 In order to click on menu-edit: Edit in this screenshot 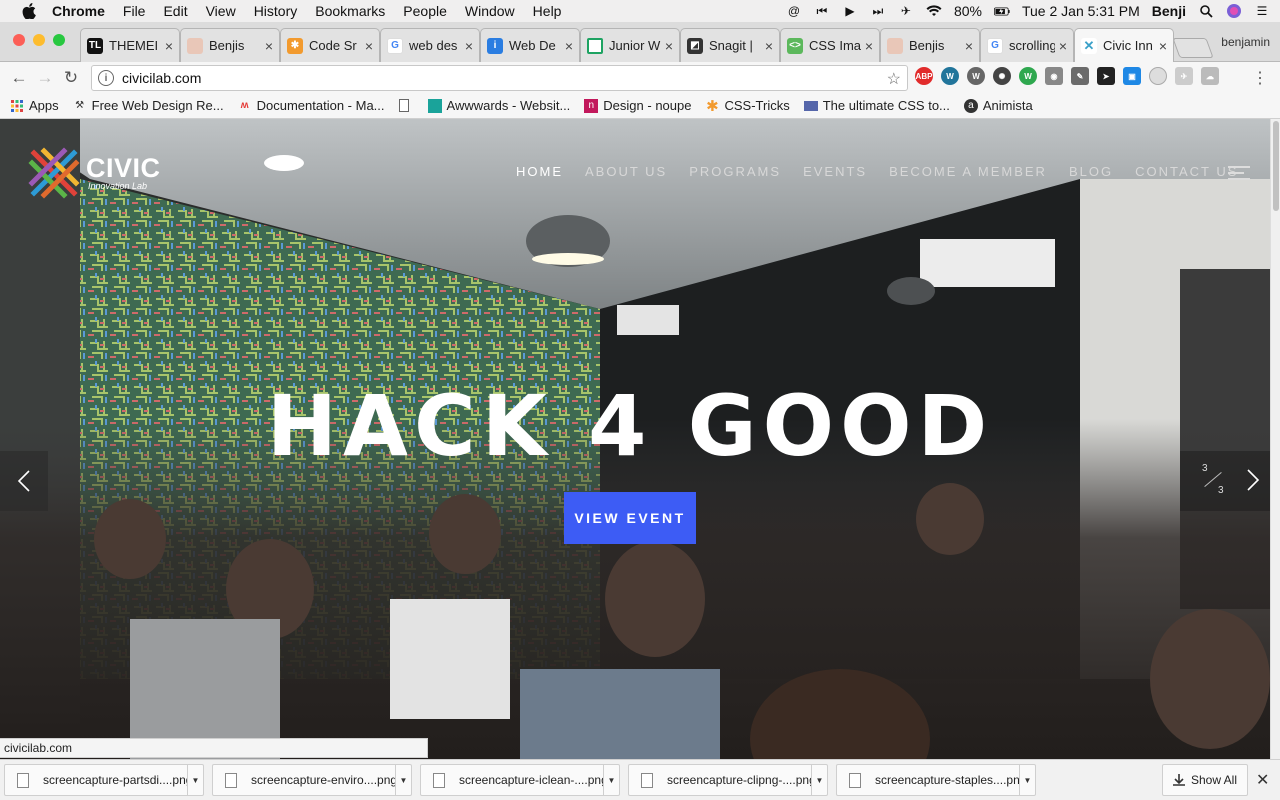, I will do `click(175, 11)`.